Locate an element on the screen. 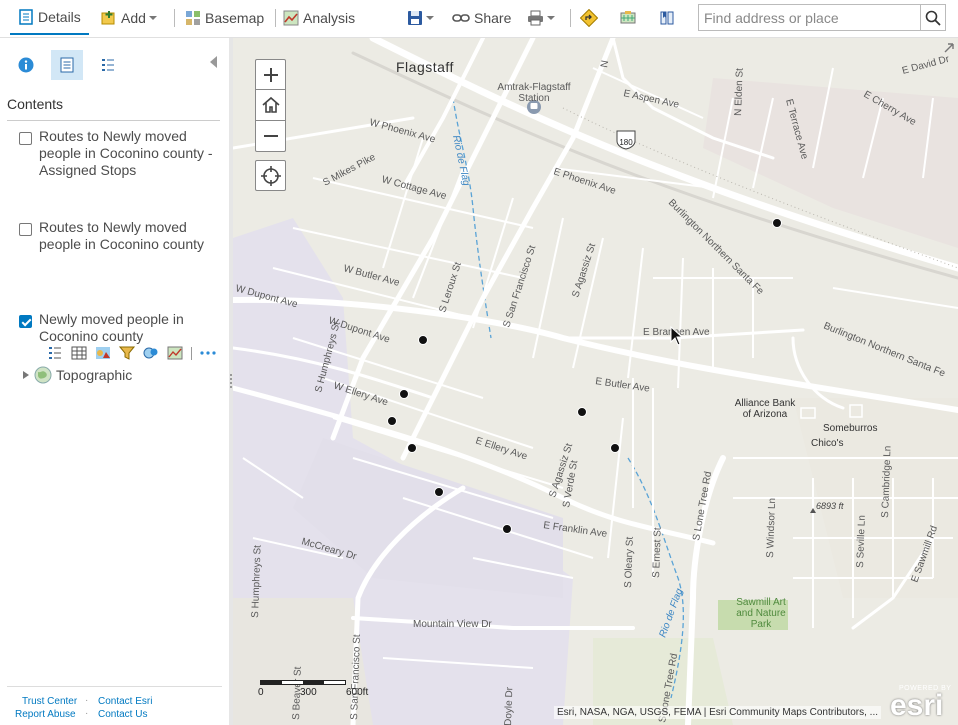 Image resolution: width=958 pixels, height=725 pixels. analysis-label: Analysis is located at coordinates (329, 18).